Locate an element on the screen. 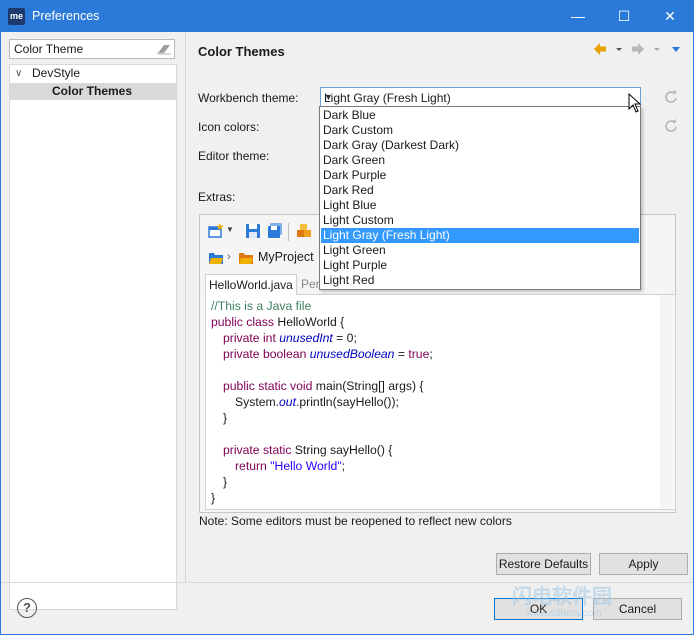  puzzle-icon is located at coordinates (304, 230).